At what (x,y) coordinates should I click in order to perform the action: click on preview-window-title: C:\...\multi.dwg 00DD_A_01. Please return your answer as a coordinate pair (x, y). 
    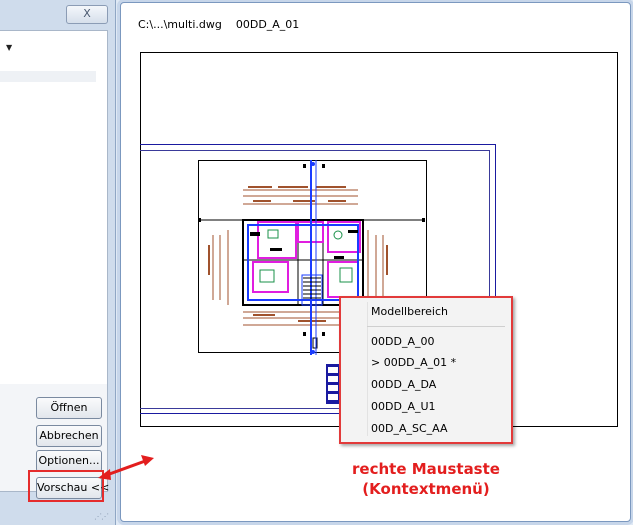
    Looking at the image, I should click on (219, 24).